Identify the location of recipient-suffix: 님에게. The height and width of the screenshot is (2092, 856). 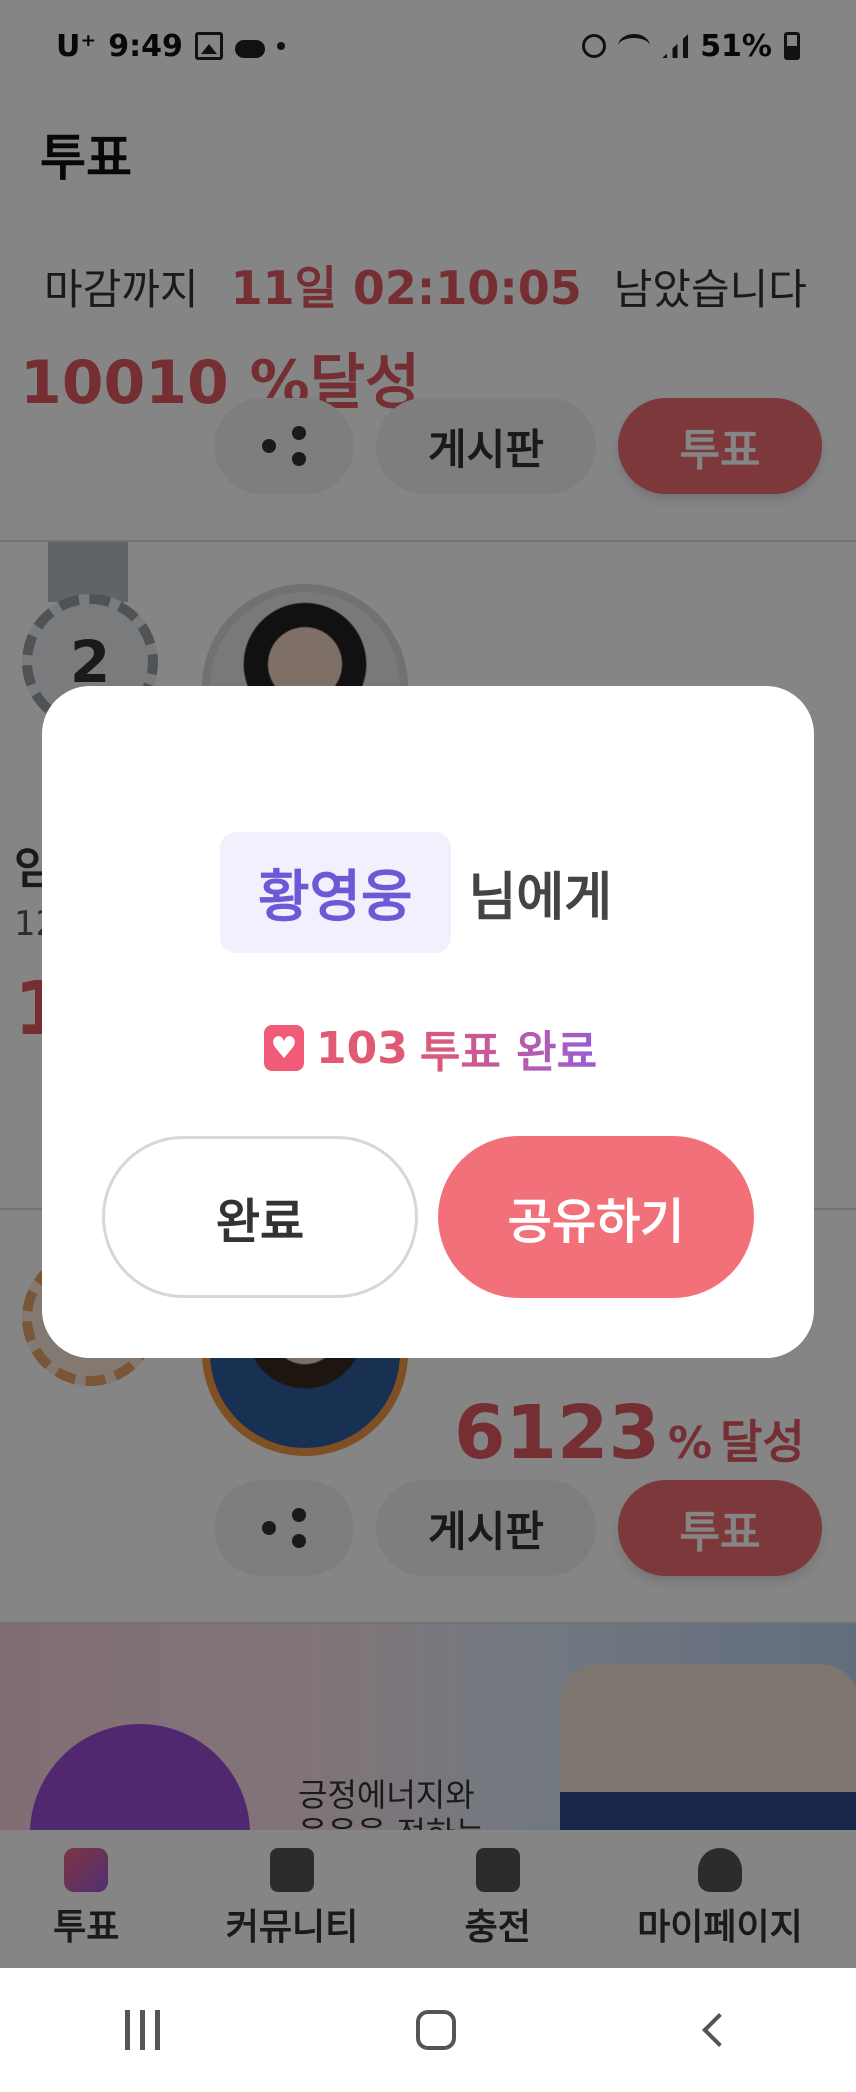
(540, 898).